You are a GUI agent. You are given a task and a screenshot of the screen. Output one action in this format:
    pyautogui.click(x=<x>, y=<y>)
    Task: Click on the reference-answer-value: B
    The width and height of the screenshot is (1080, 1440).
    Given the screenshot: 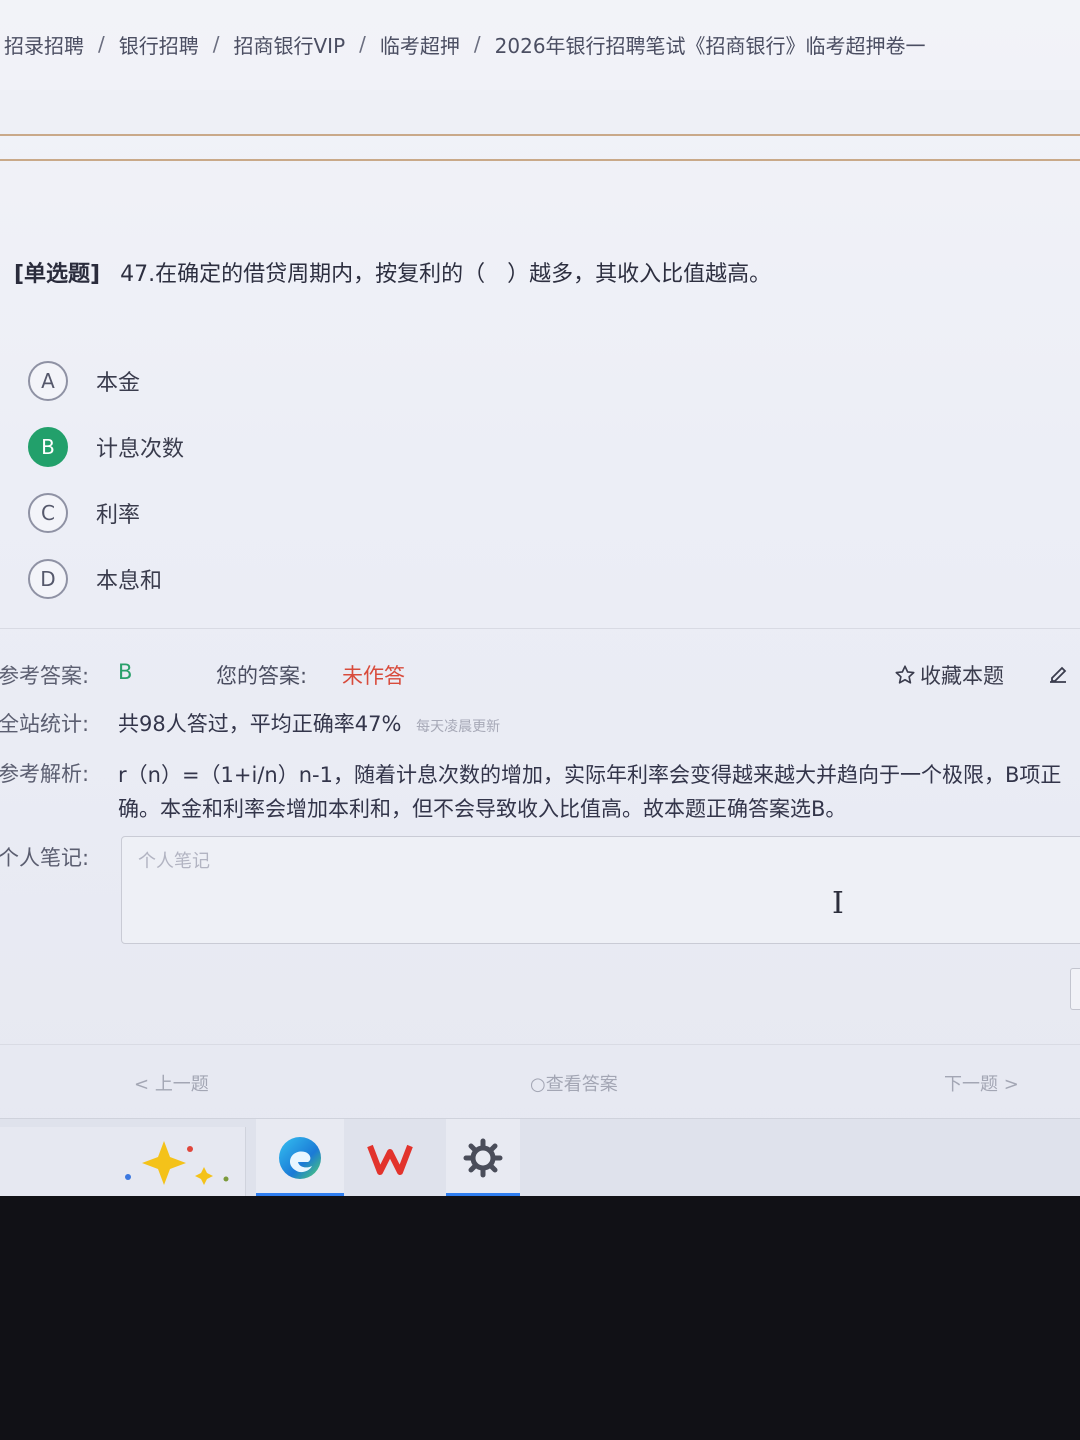 What is the action you would take?
    pyautogui.click(x=125, y=672)
    